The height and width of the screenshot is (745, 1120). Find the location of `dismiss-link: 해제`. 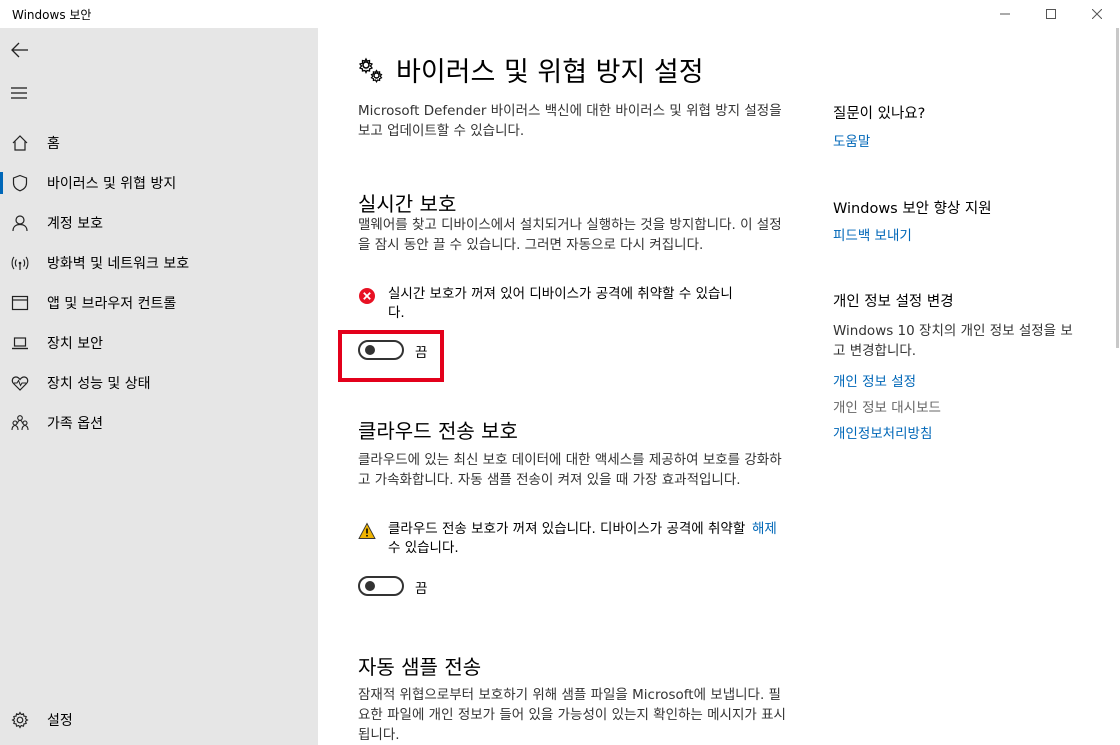

dismiss-link: 해제 is located at coordinates (764, 529).